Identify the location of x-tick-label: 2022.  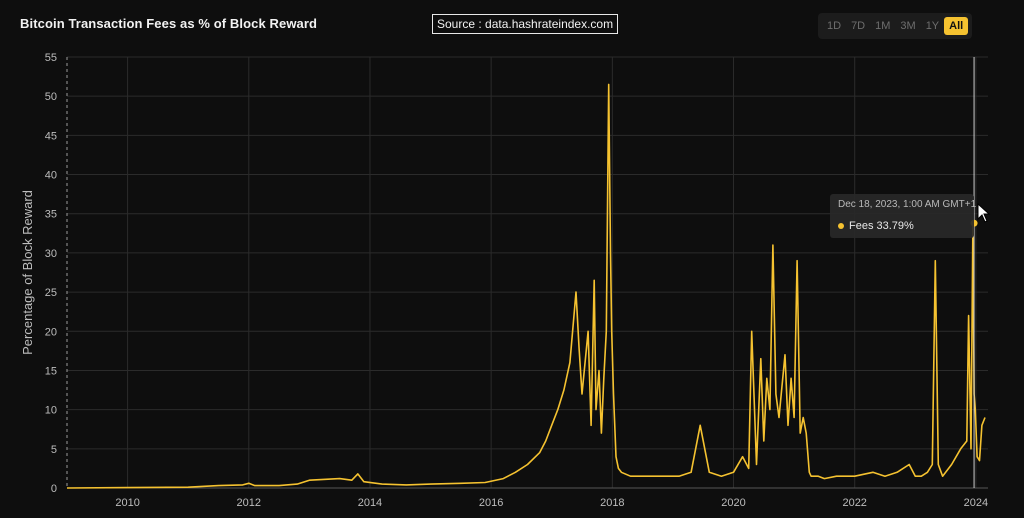
(854, 503).